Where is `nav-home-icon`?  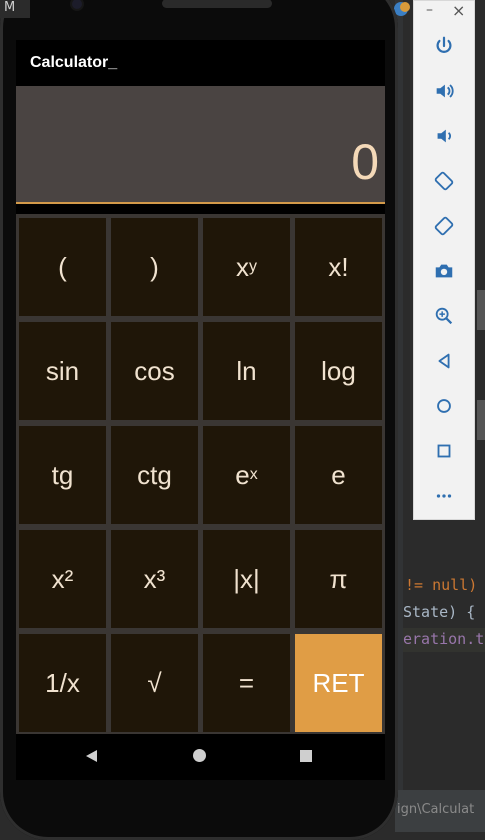
nav-home-icon is located at coordinates (199, 755).